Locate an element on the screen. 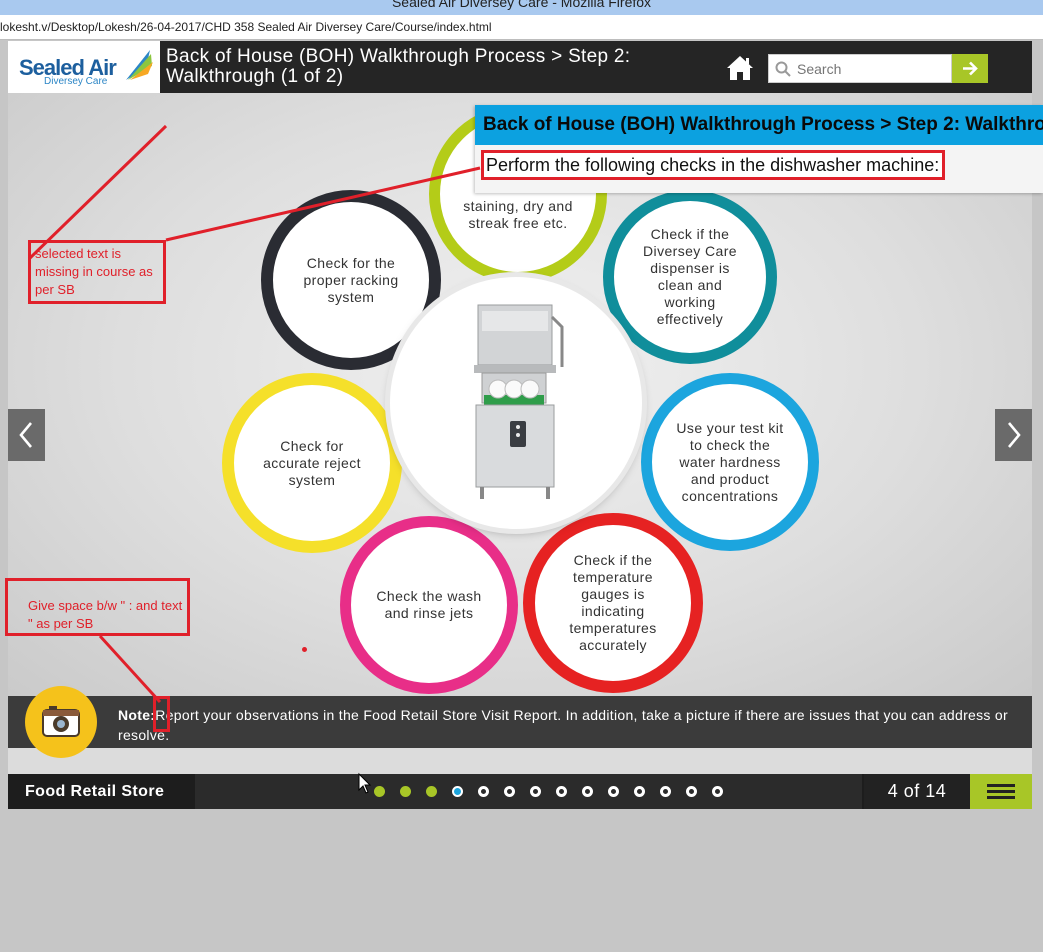 This screenshot has width=1043, height=952. chevron-left-icon is located at coordinates (25, 435).